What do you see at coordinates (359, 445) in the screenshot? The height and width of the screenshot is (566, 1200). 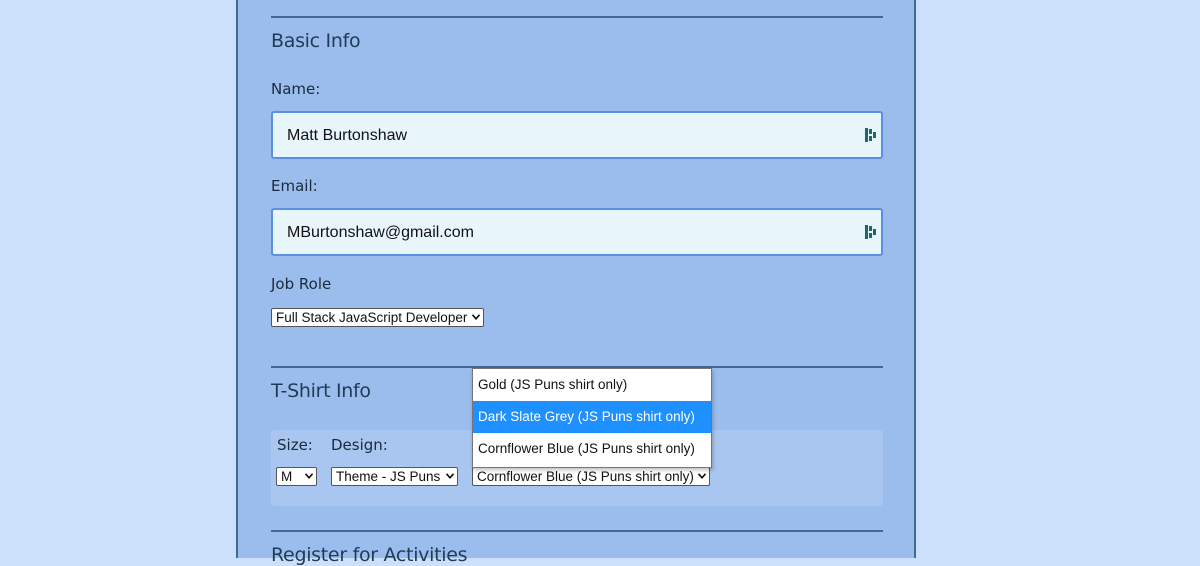 I see `design-label: Design:` at bounding box center [359, 445].